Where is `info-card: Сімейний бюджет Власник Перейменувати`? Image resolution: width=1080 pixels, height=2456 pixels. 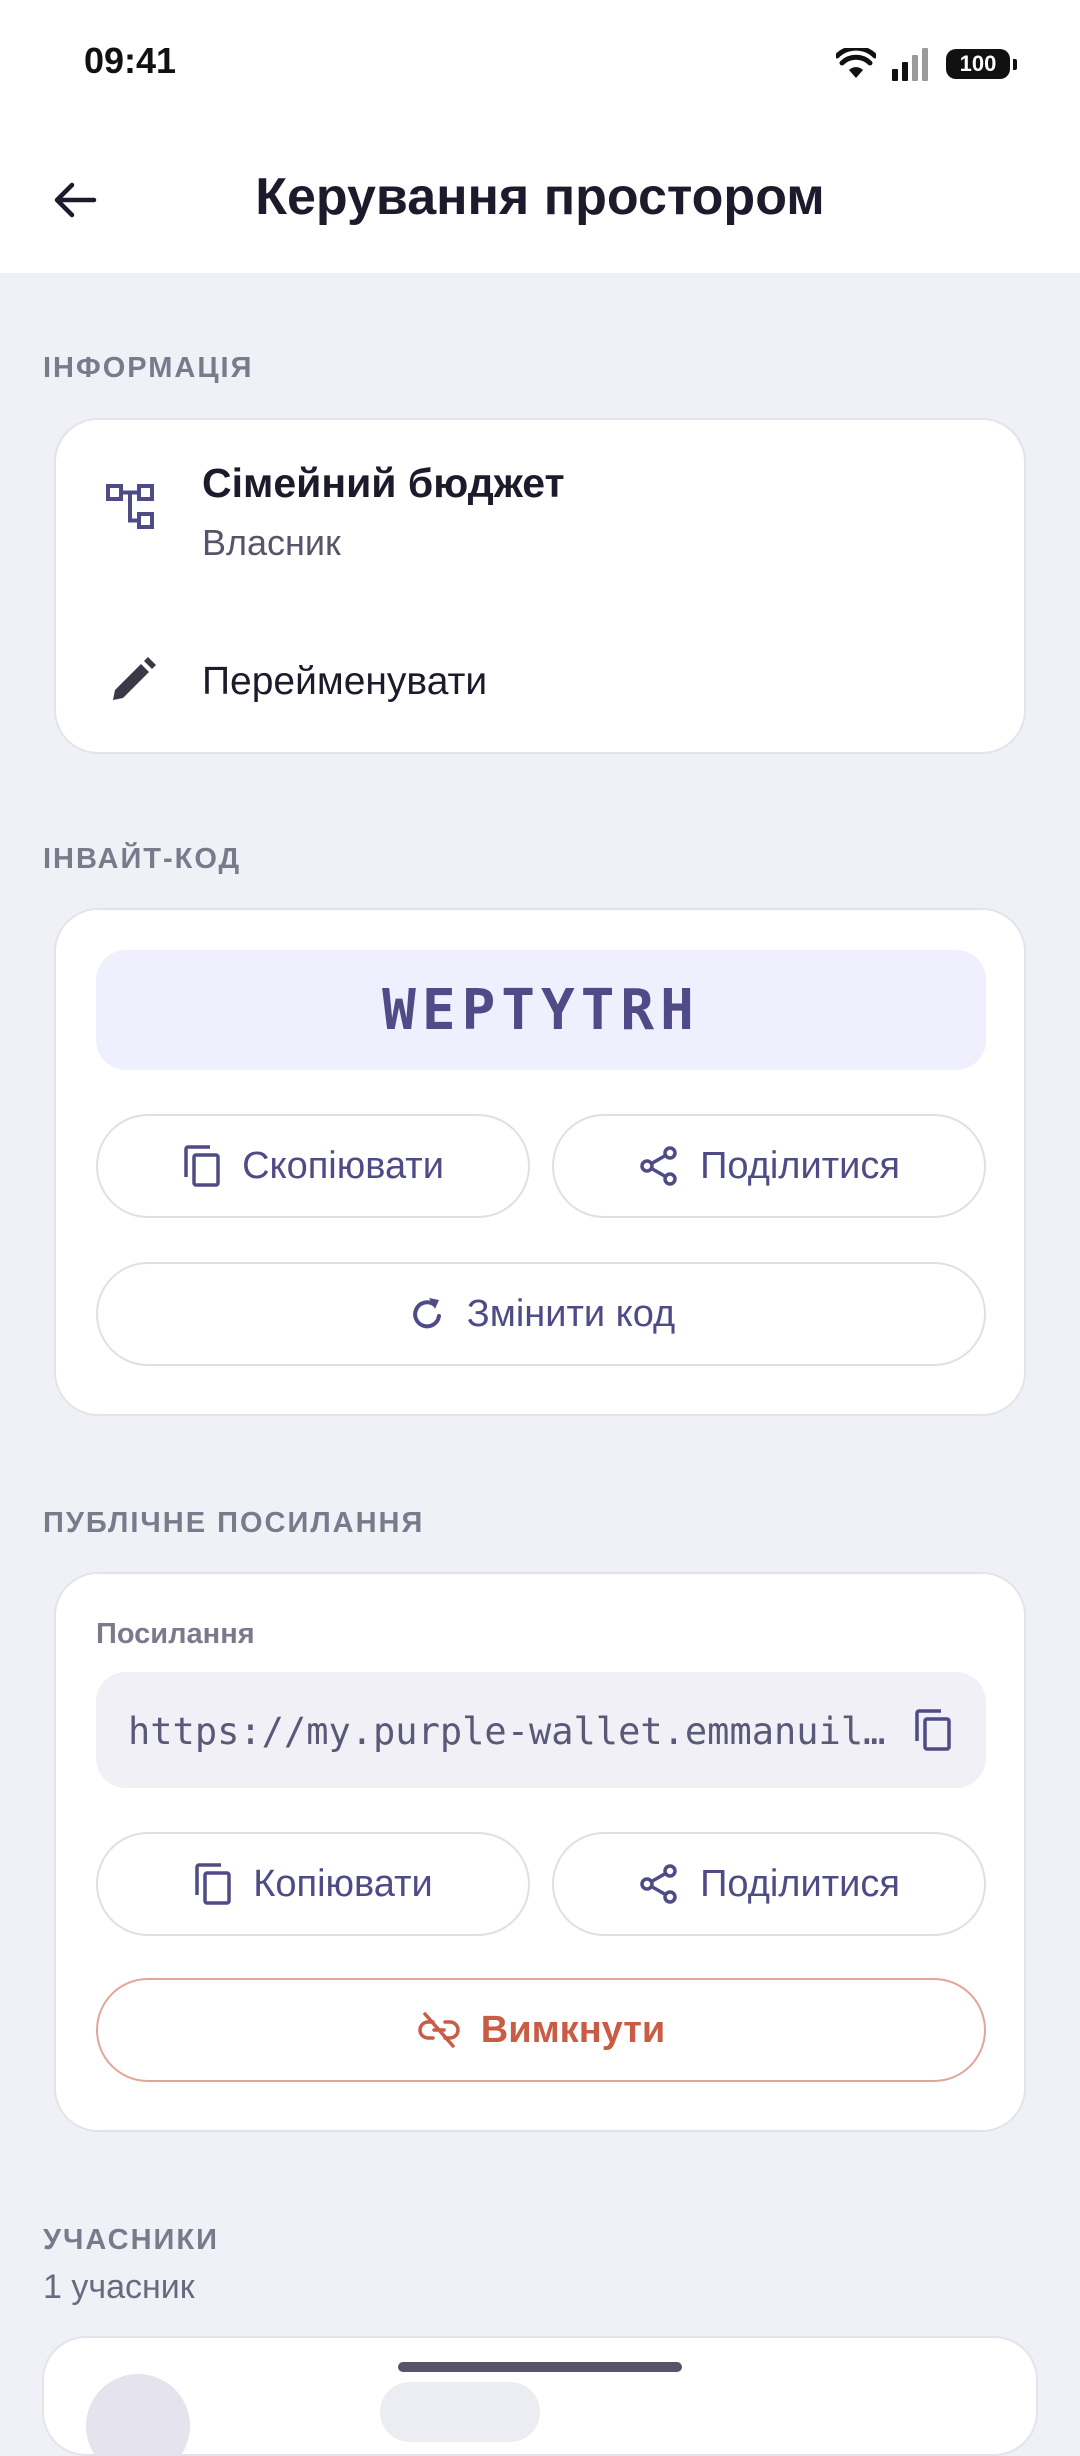
info-card: Сімейний бюджет Власник Перейменувати is located at coordinates (540, 586).